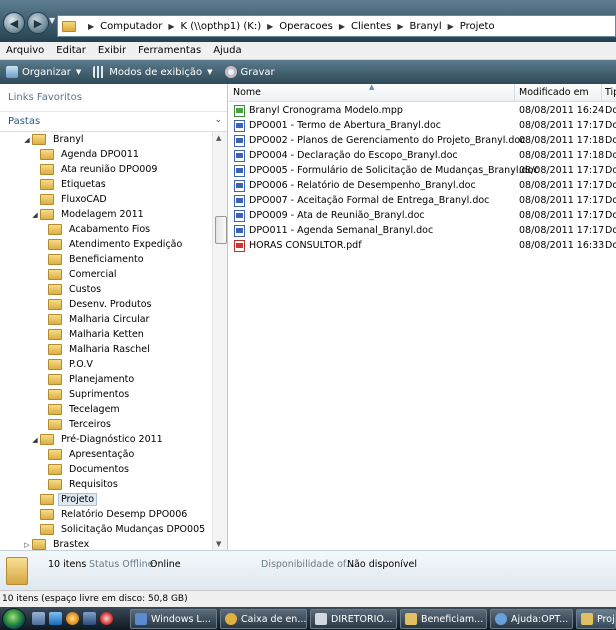 Image resolution: width=616 pixels, height=630 pixels. Describe the element at coordinates (38, 618) in the screenshot. I see `show-desktop-icon` at that location.